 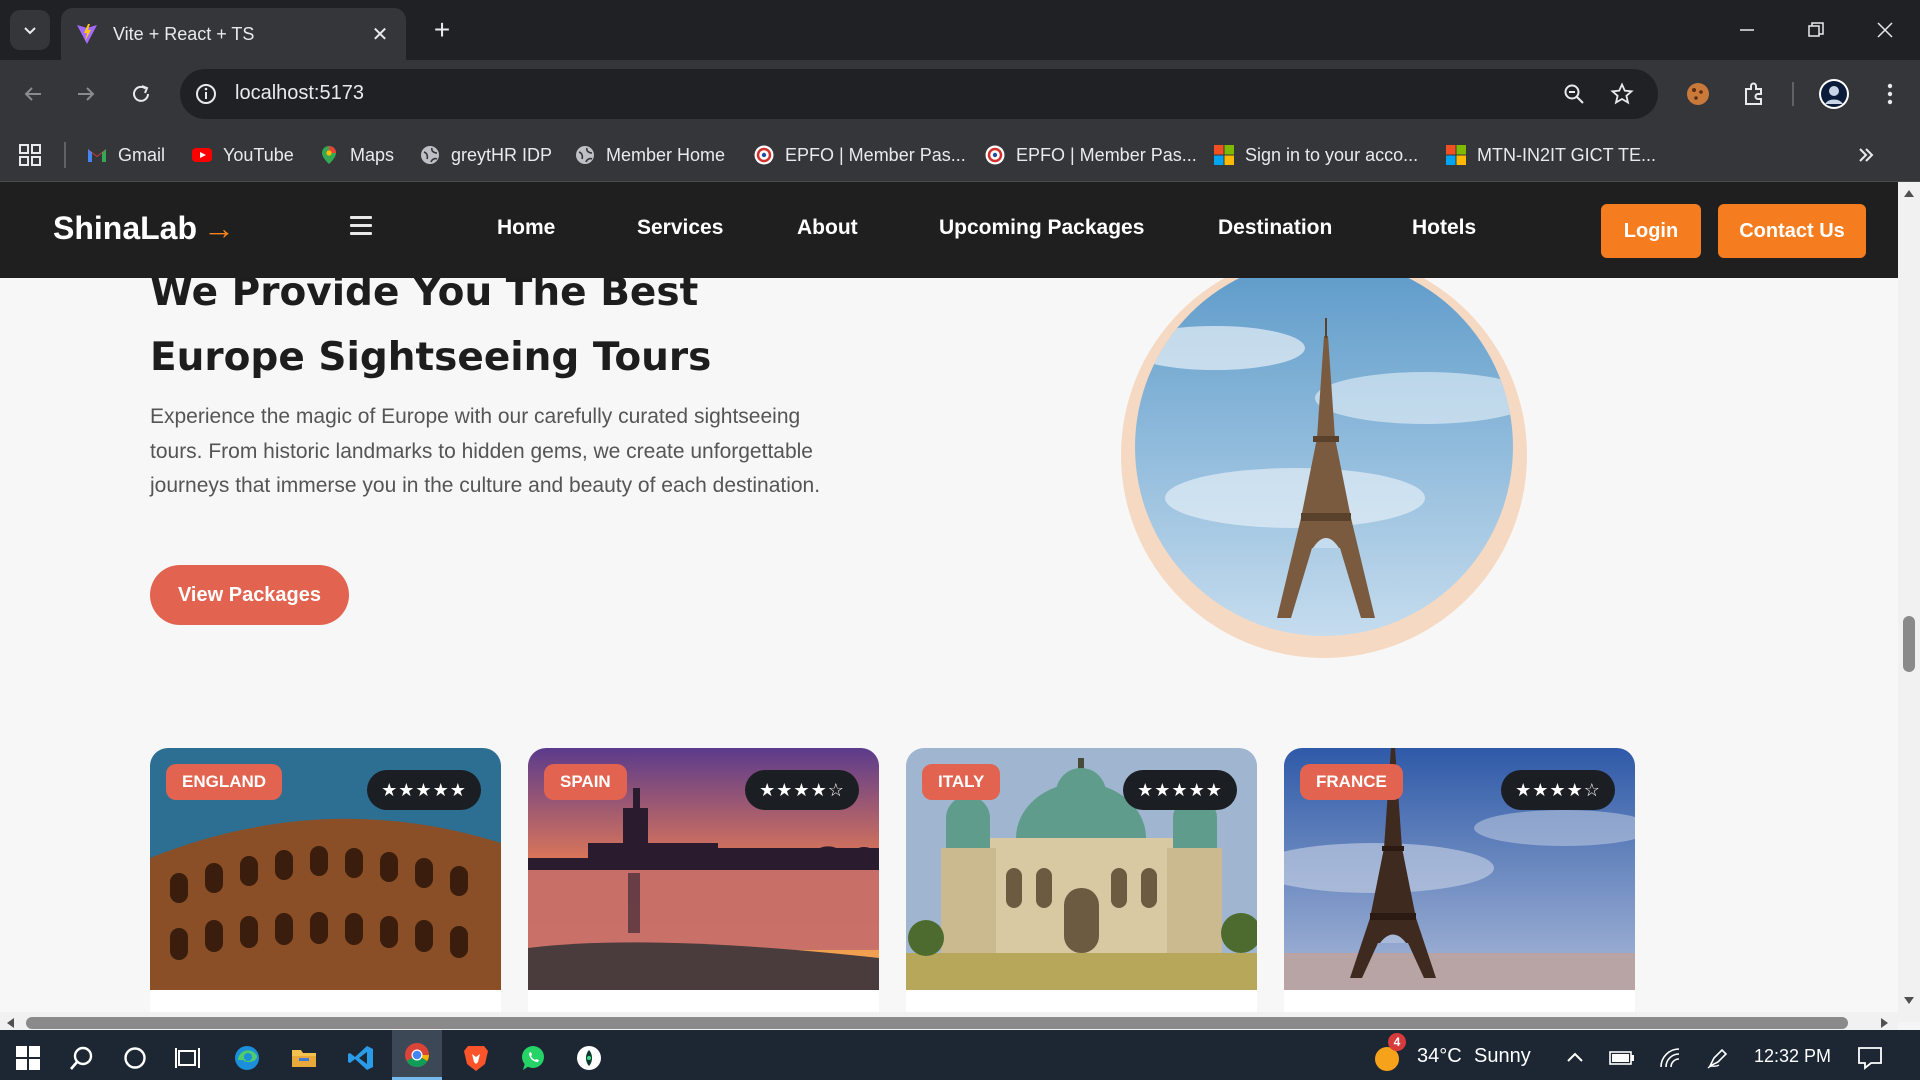 What do you see at coordinates (442, 31) in the screenshot?
I see `new-tab-button: +` at bounding box center [442, 31].